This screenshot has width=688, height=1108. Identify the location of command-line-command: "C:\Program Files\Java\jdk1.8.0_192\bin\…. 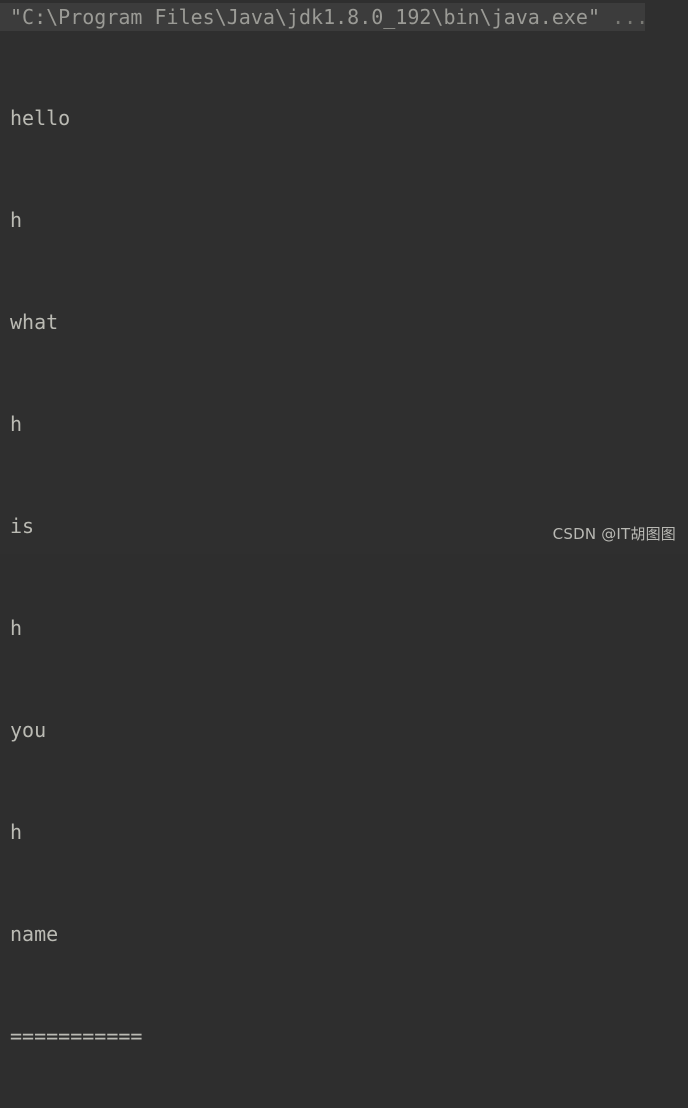
(311, 17).